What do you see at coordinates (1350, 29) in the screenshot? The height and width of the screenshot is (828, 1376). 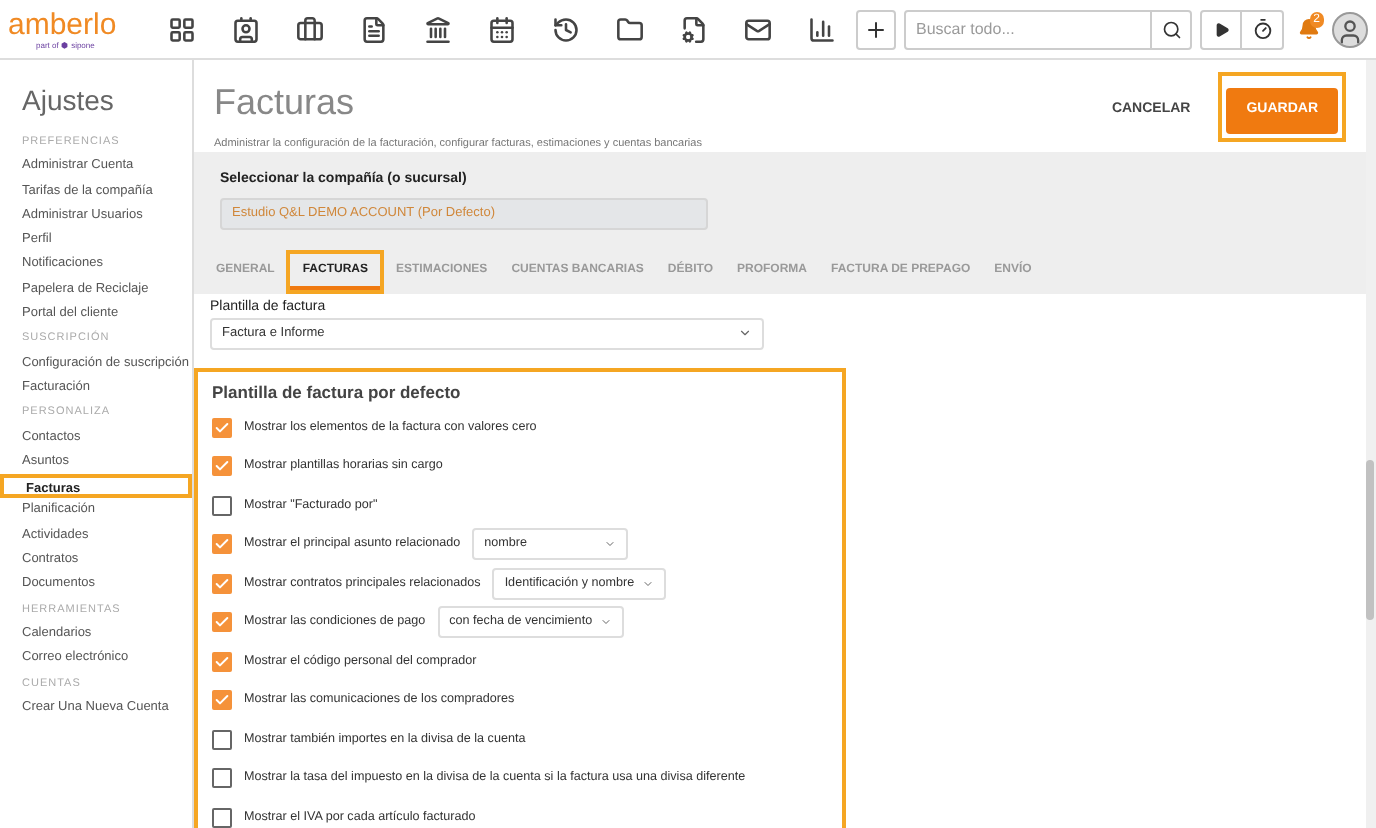 I see `avatar` at bounding box center [1350, 29].